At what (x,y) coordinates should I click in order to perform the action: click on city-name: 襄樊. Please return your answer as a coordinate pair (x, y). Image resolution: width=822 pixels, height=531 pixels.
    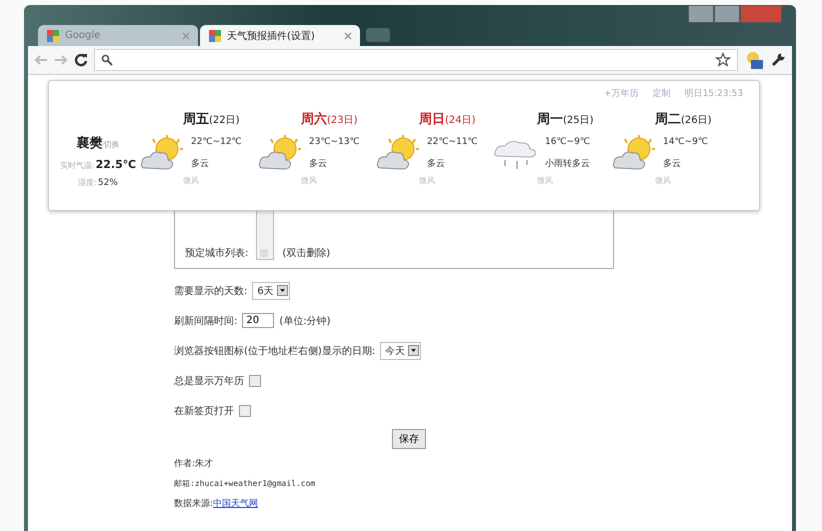
    Looking at the image, I should click on (89, 143).